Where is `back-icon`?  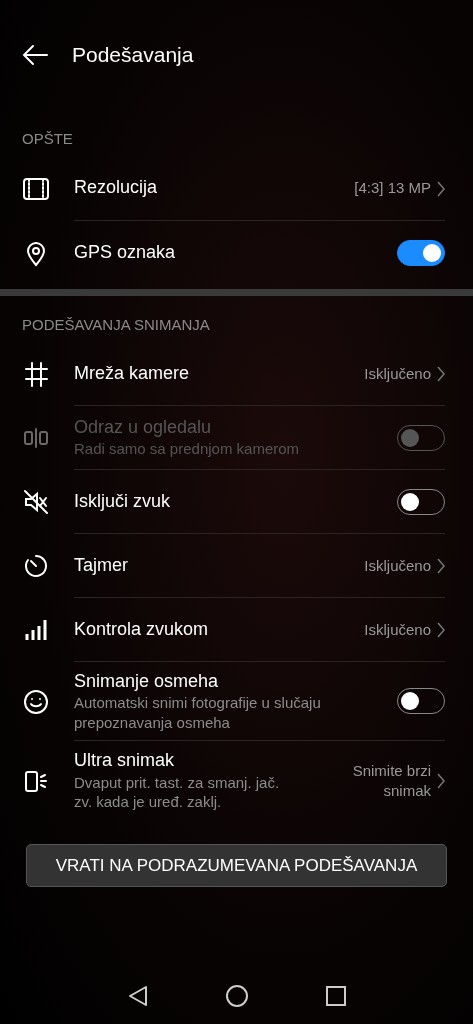
back-icon is located at coordinates (35, 55).